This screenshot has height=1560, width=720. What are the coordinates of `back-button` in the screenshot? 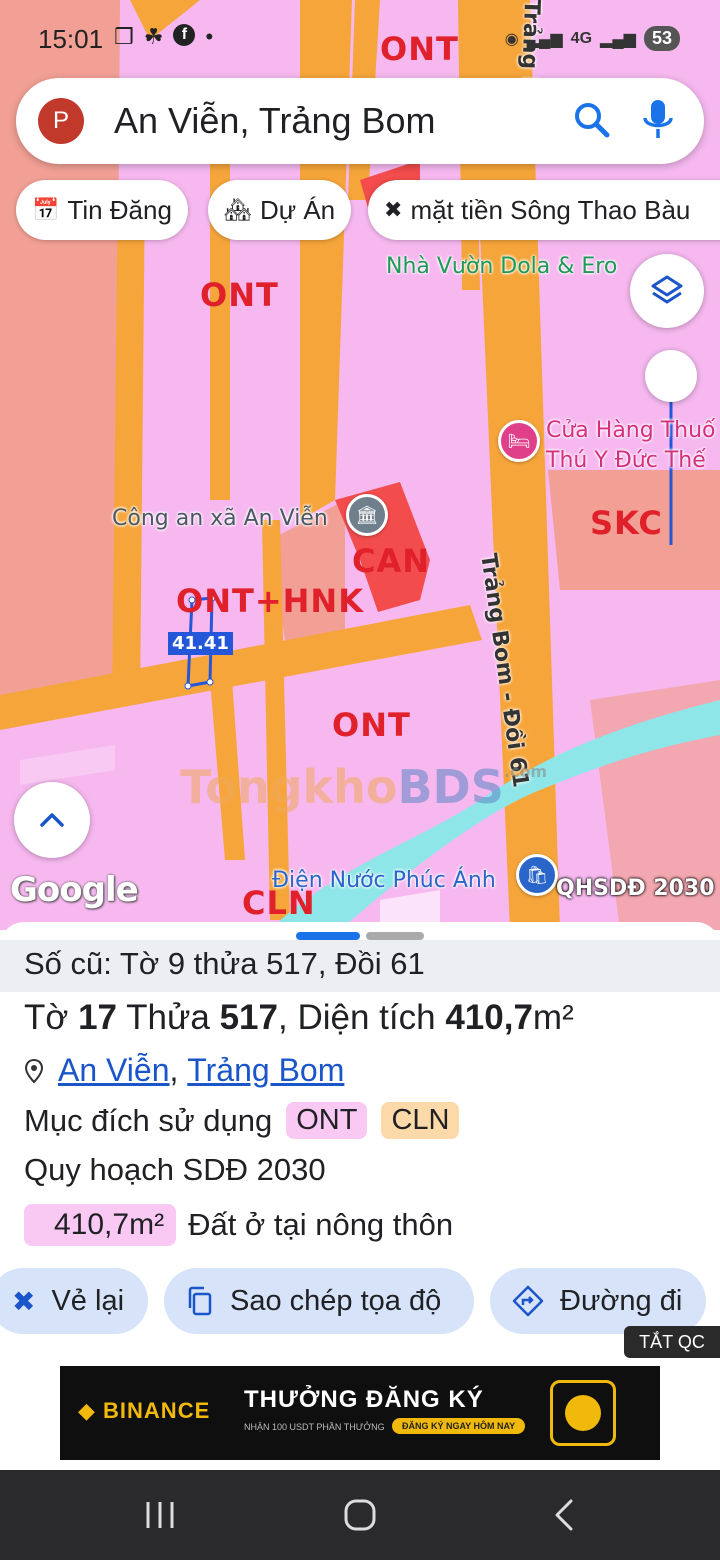 It's located at (564, 1515).